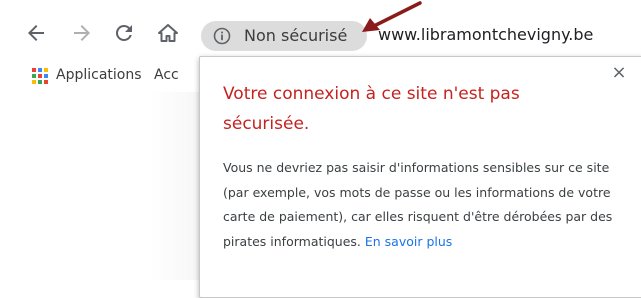 This screenshot has height=298, width=641. What do you see at coordinates (99, 75) in the screenshot?
I see `bookmark-applications: Applications` at bounding box center [99, 75].